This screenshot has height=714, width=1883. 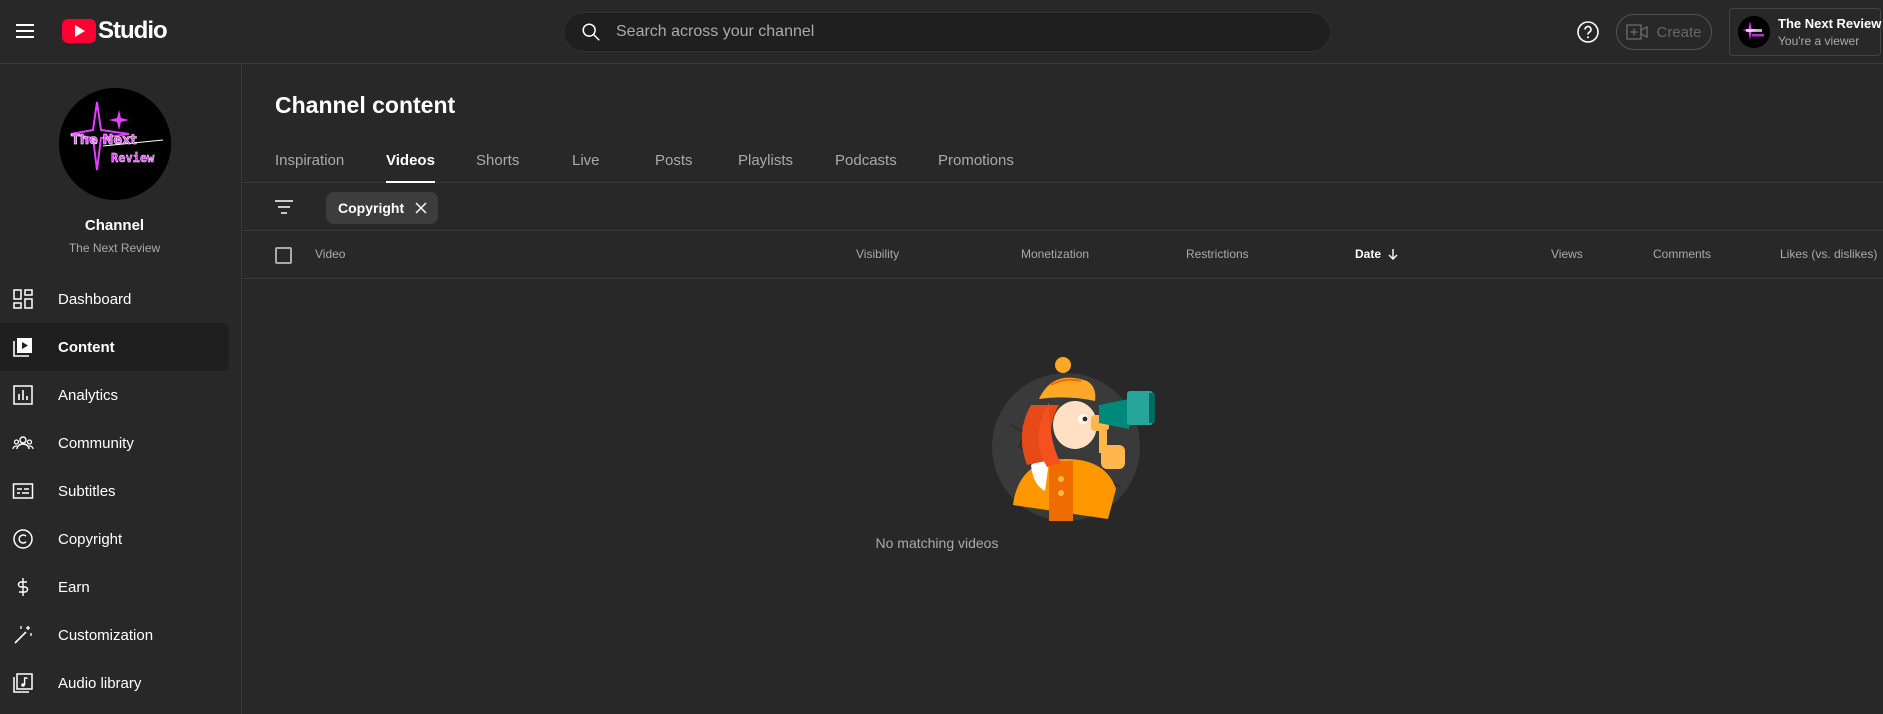 I want to click on account-name: The Next Review, so click(x=1830, y=23).